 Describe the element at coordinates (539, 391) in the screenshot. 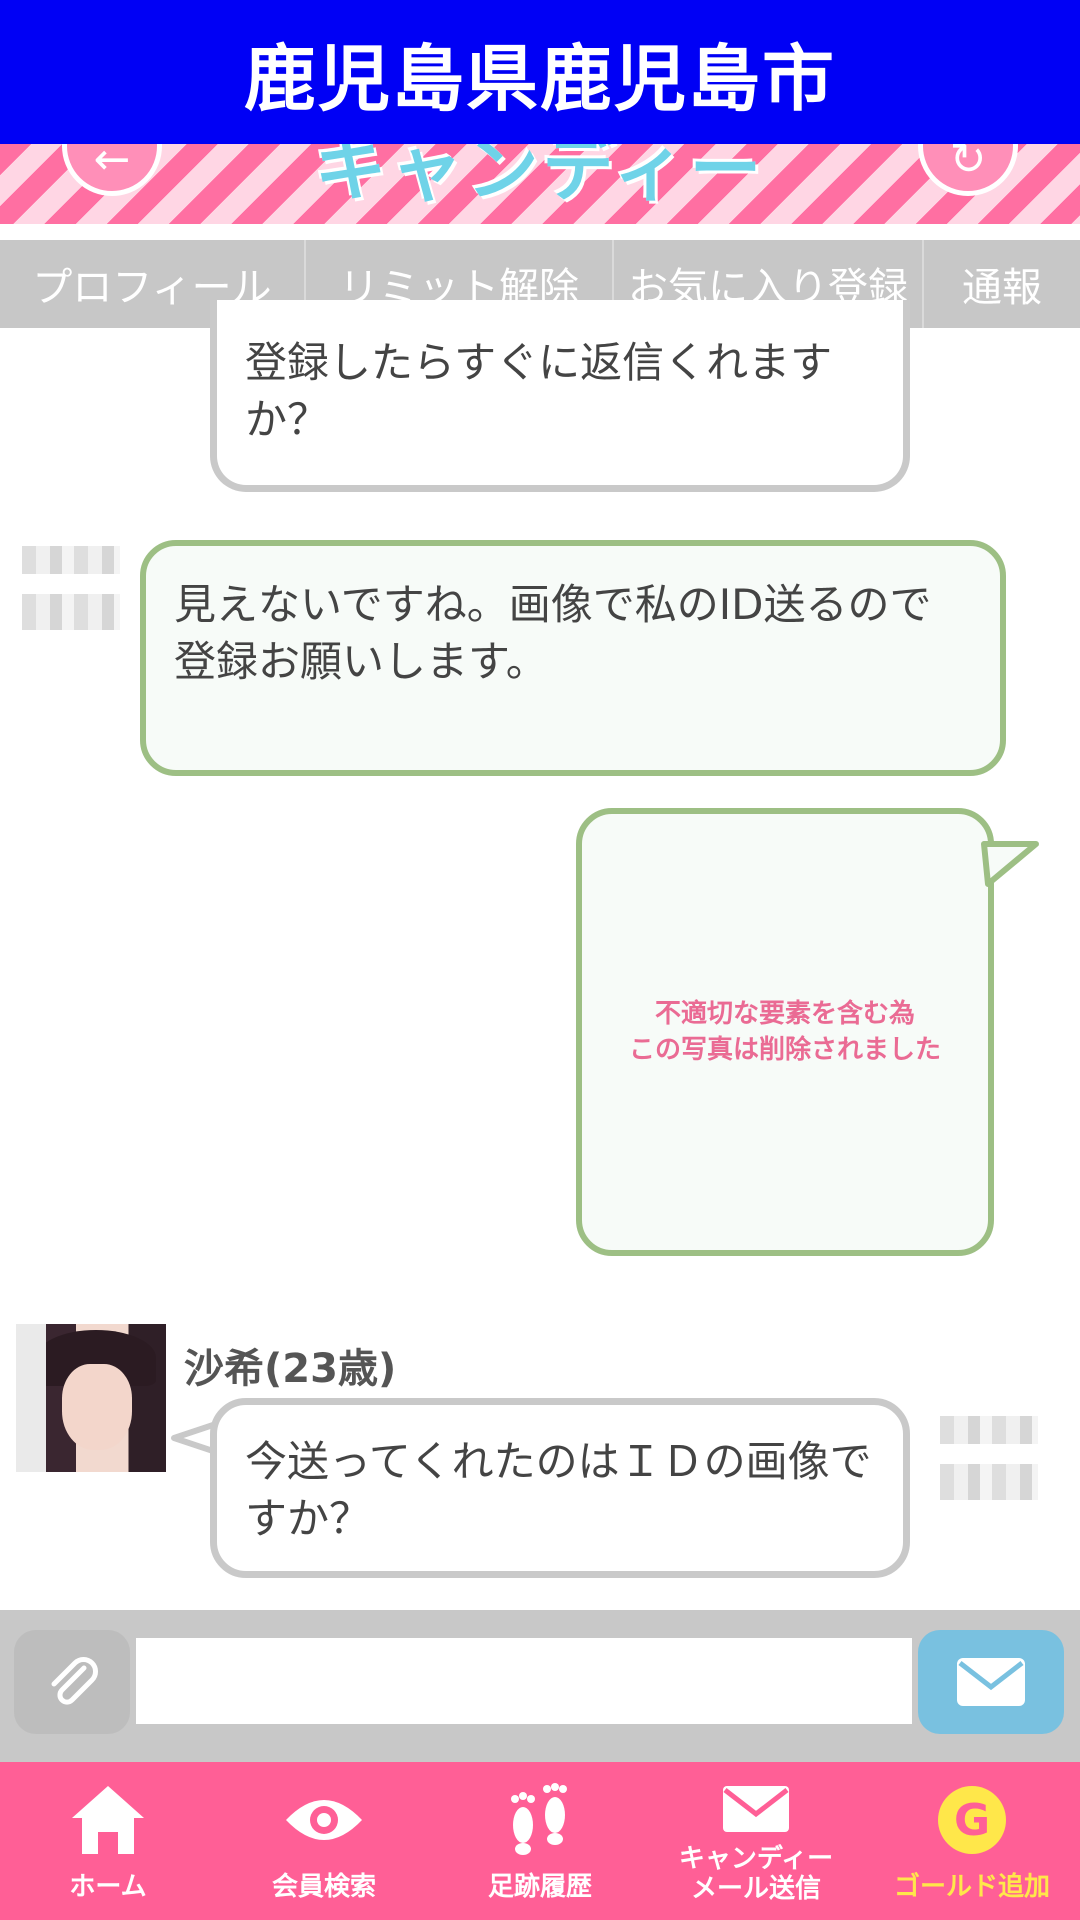

I see `message-text: 登録したらすぐに返信くれますか？` at that location.